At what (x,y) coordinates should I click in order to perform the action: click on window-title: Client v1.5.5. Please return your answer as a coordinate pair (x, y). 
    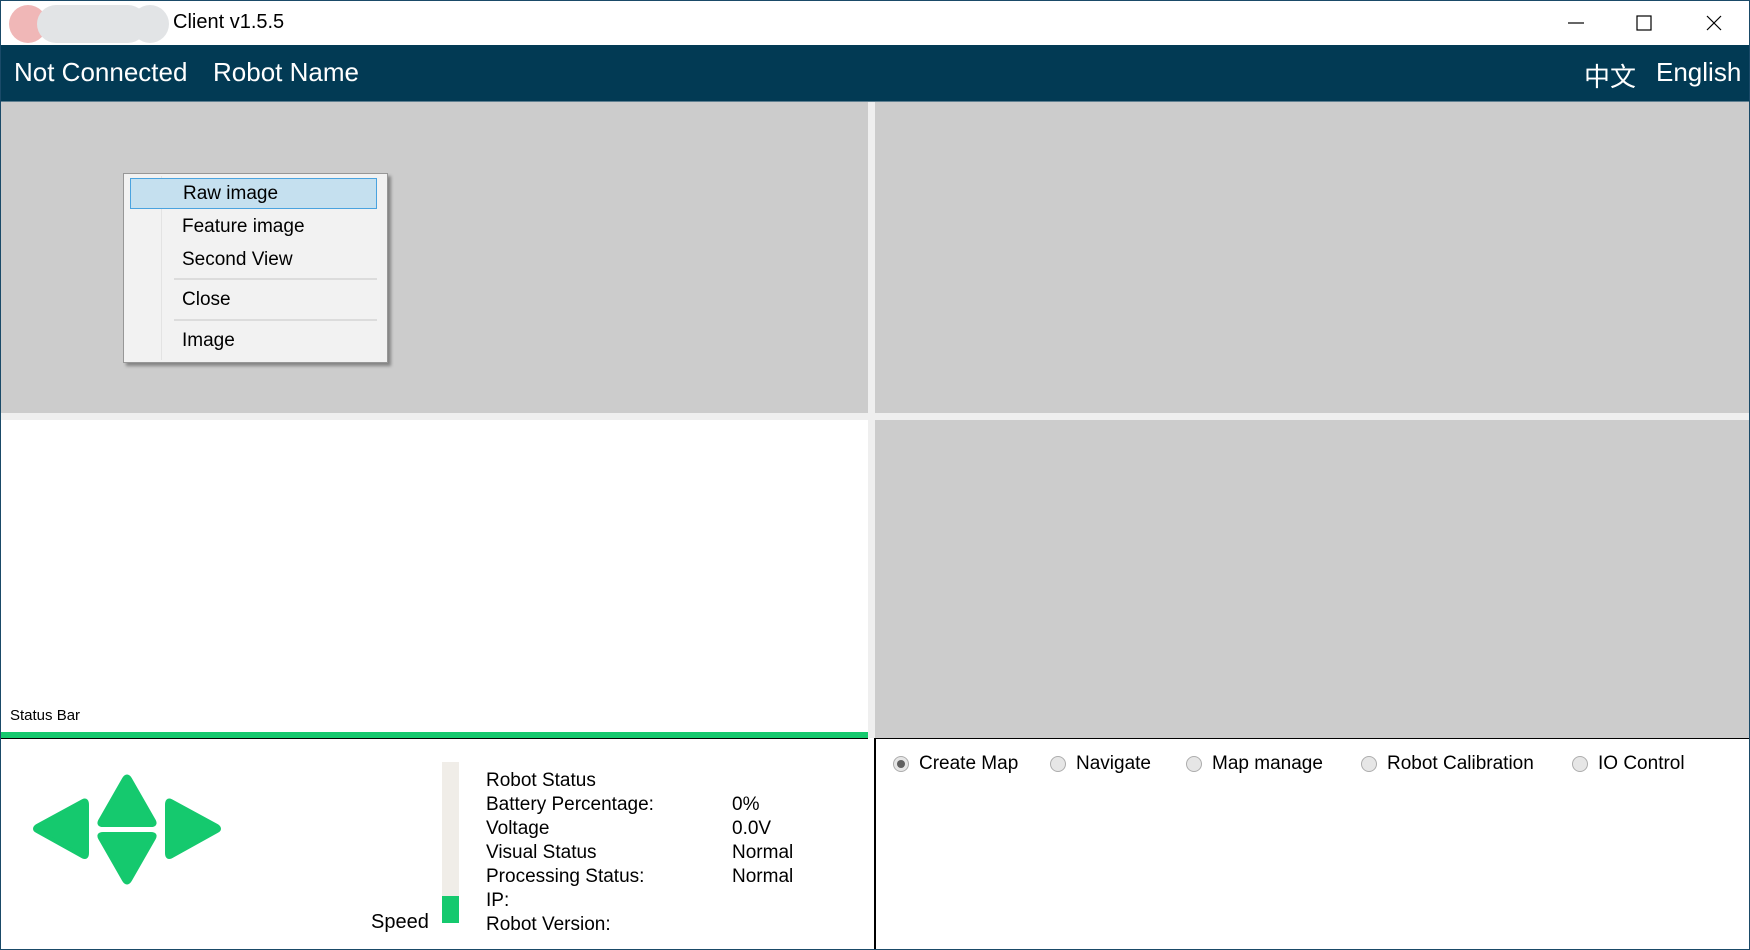
    Looking at the image, I should click on (229, 22).